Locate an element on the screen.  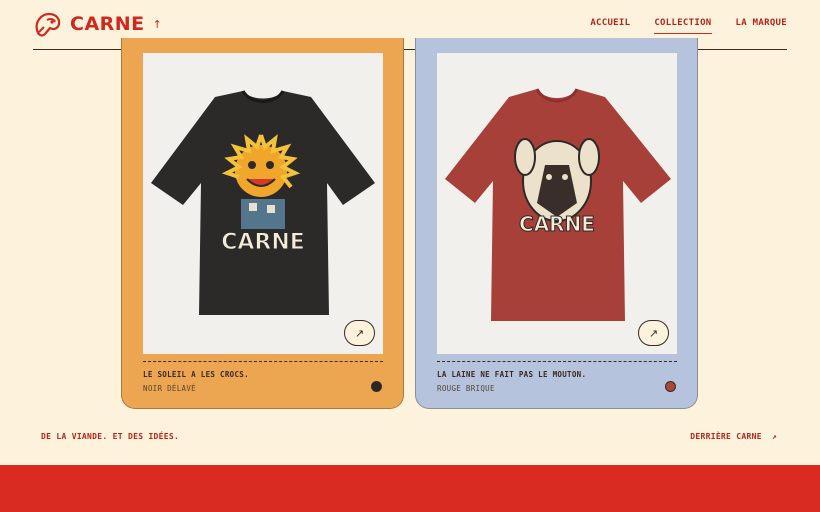
brand-name: CARNE is located at coordinates (107, 24).